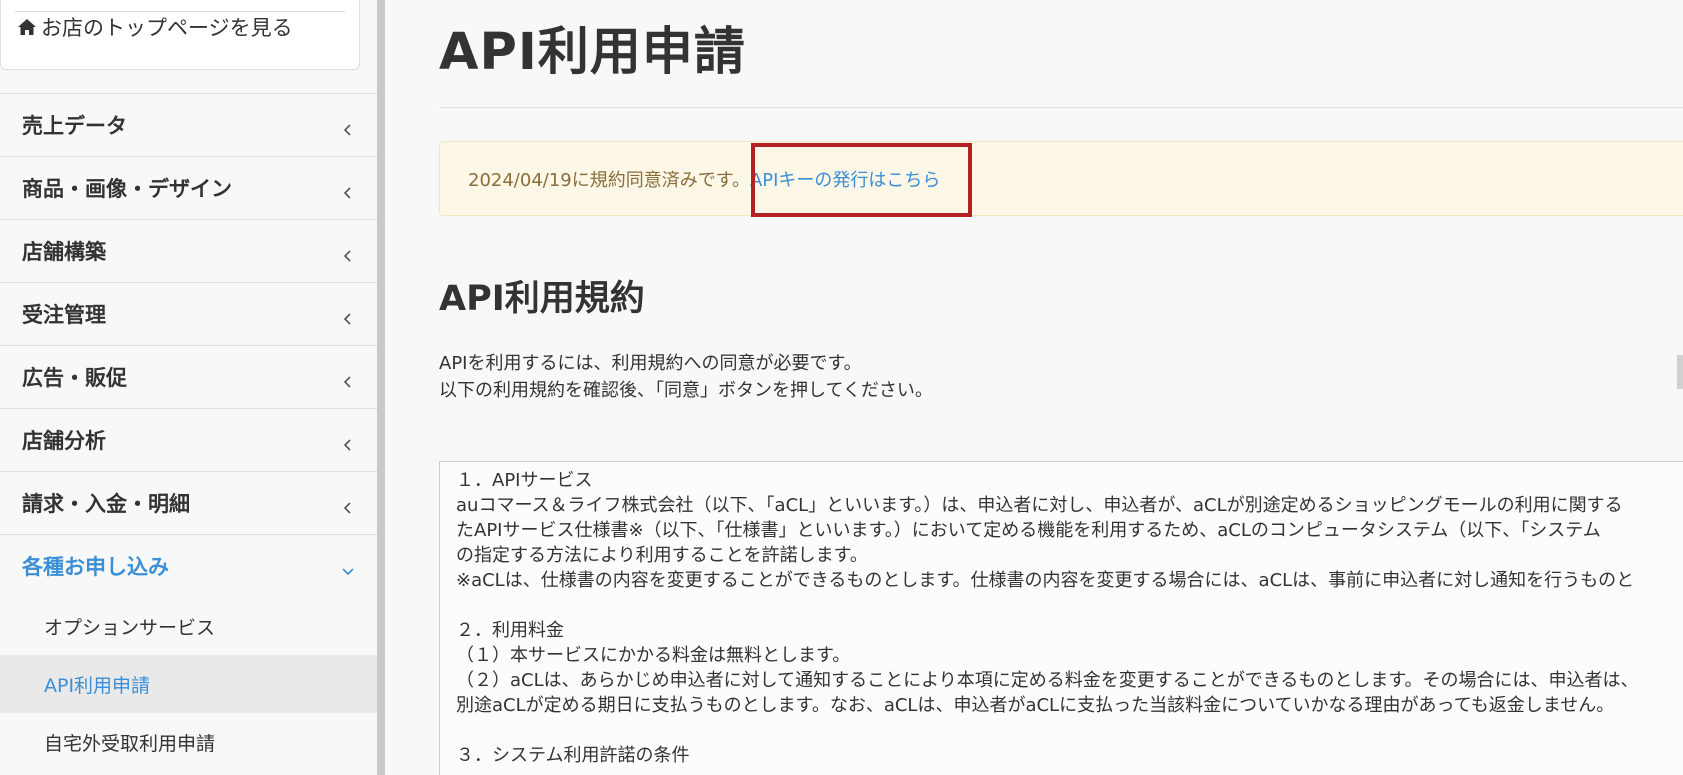 The height and width of the screenshot is (775, 1683). Describe the element at coordinates (106, 504) in the screenshot. I see `sidebar-item-label: 請求・入金・明細` at that location.